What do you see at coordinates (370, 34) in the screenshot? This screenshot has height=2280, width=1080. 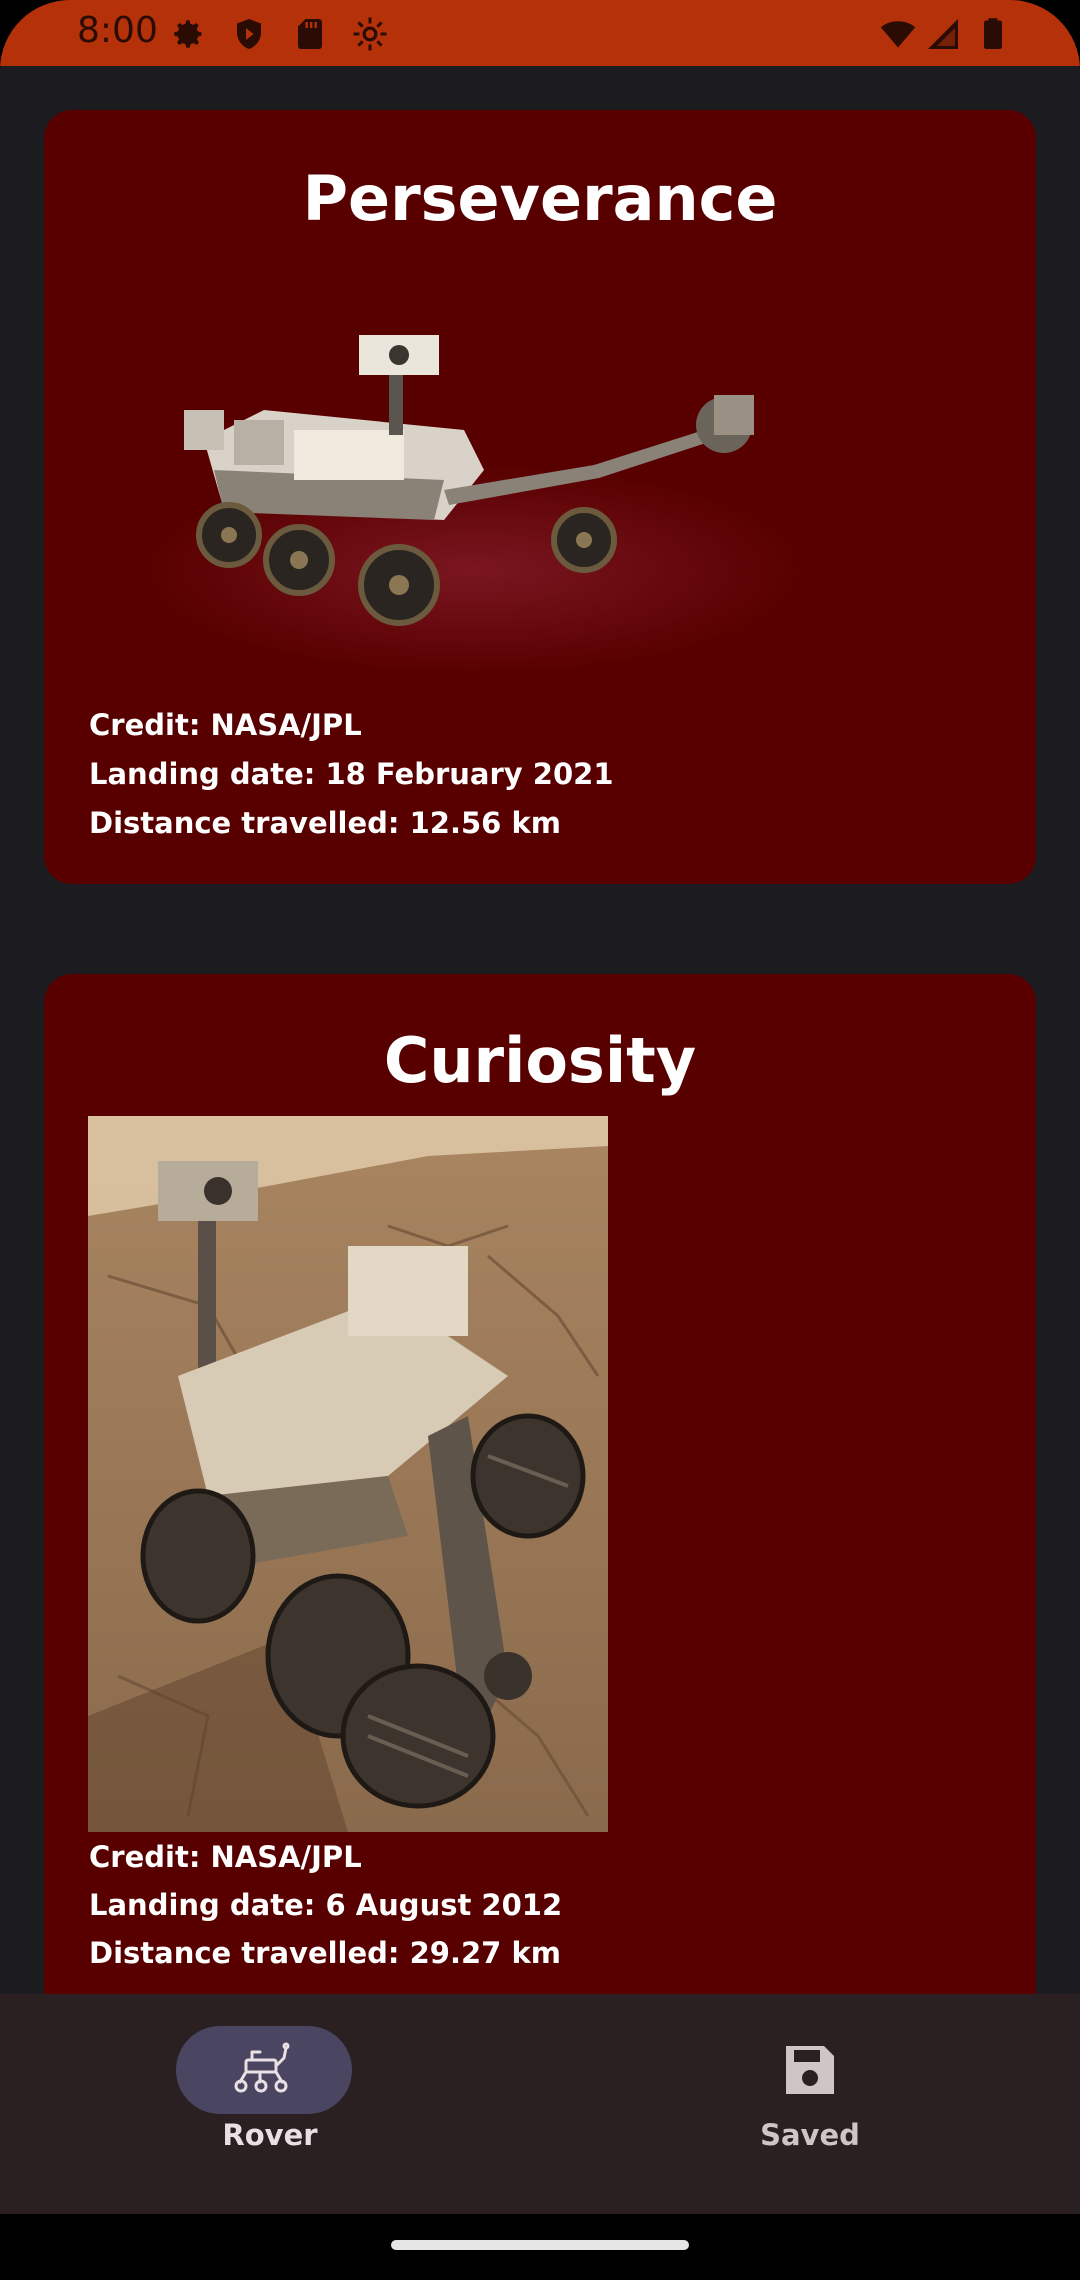 I see `debug-gear-icon` at bounding box center [370, 34].